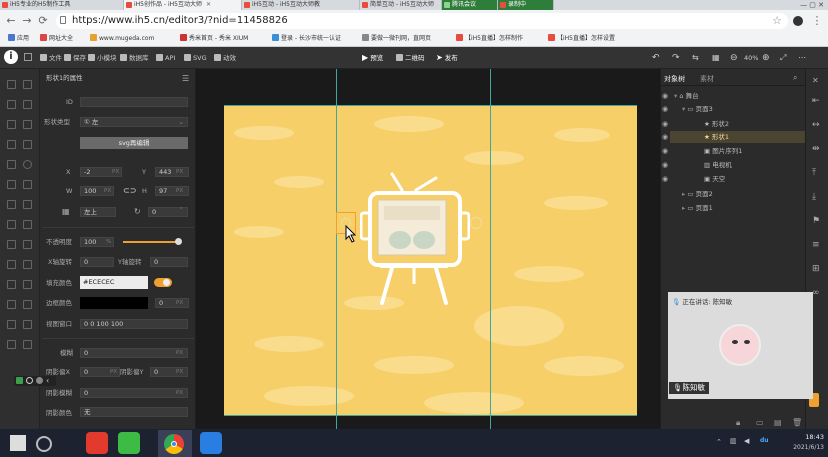 This screenshot has height=457, width=828. What do you see at coordinates (11, 104) in the screenshot?
I see `text-tool-icon` at bounding box center [11, 104].